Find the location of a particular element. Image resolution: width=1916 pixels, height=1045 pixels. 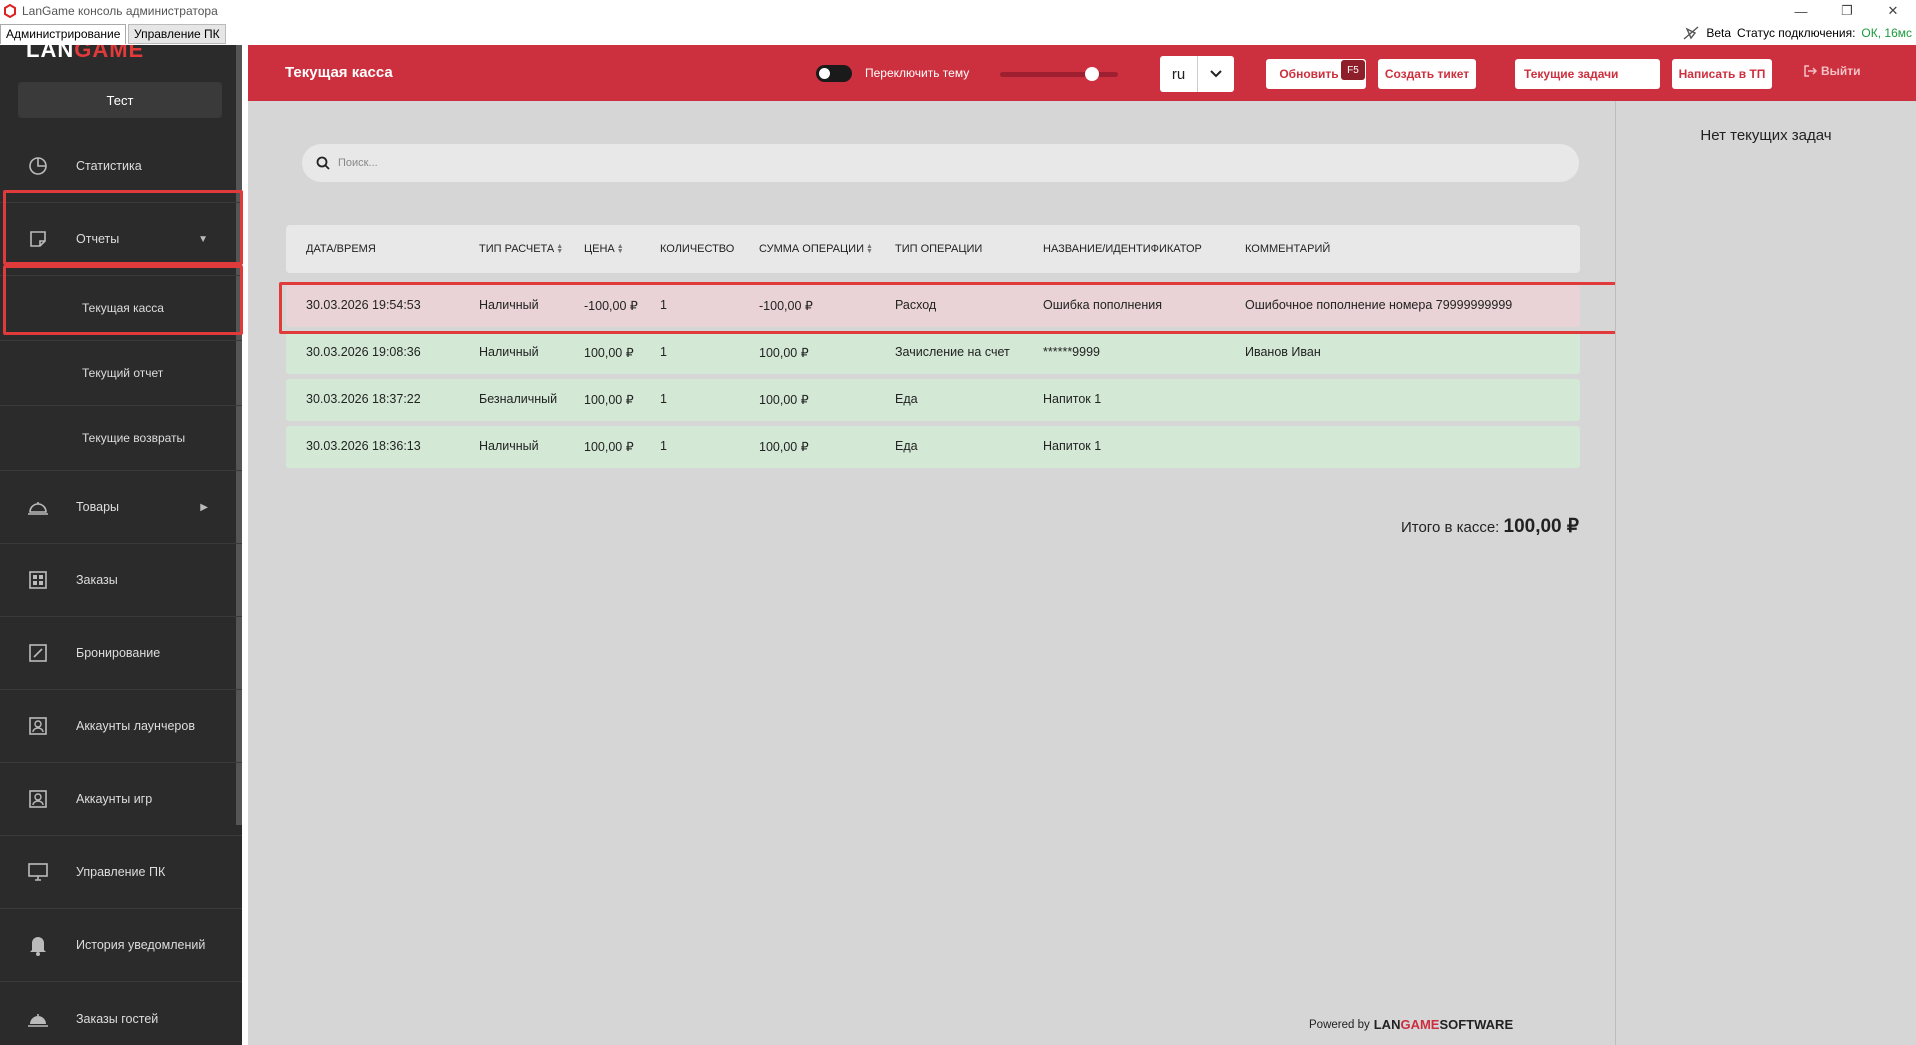

account-icon is located at coordinates (38, 726).